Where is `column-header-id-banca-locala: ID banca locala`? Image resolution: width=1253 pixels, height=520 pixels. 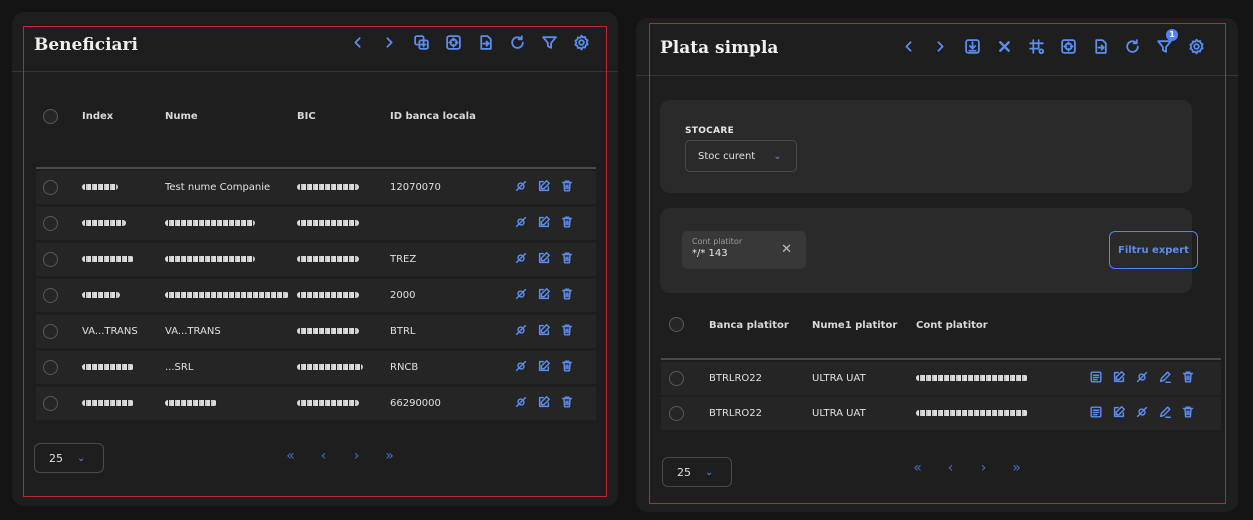
column-header-id-banca-locala: ID banca locala is located at coordinates (433, 116).